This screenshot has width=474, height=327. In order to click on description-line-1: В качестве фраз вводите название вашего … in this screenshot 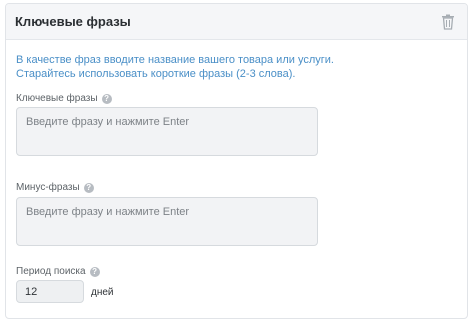, I will do `click(175, 60)`.